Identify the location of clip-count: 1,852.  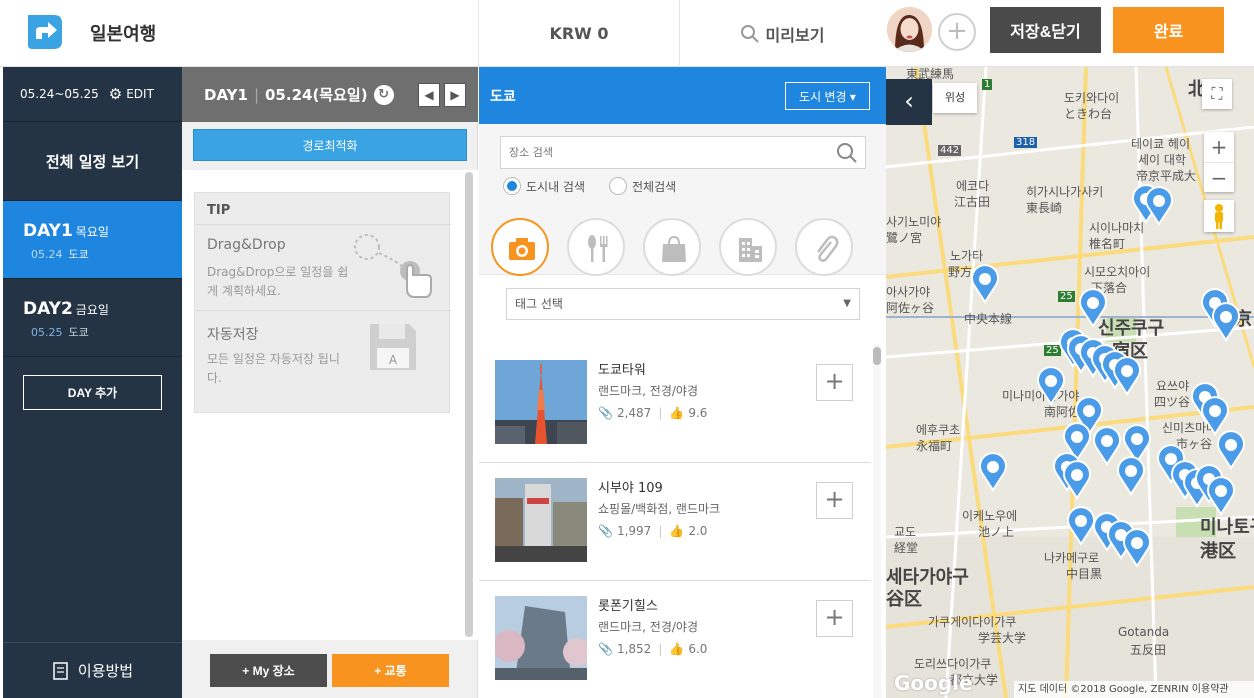
(634, 649).